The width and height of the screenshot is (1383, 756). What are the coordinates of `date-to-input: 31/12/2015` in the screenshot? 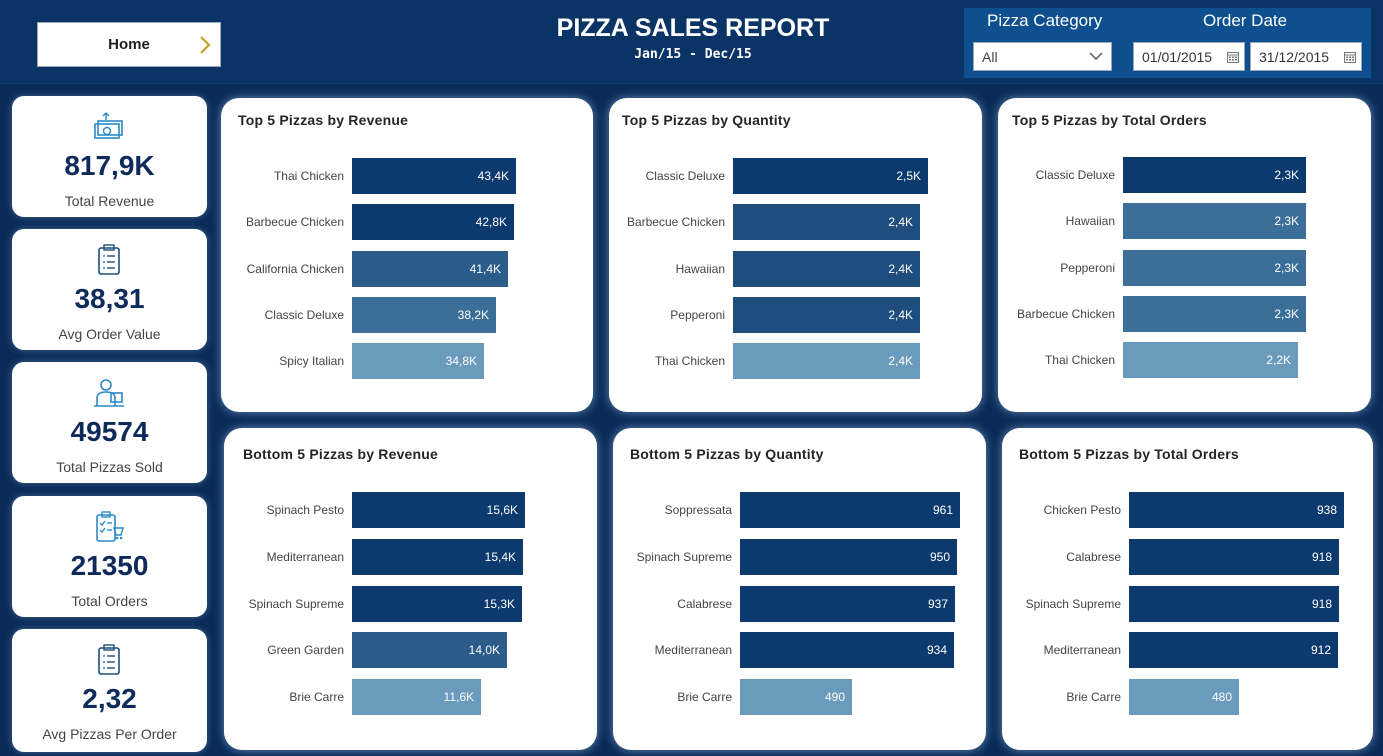 It's located at (1306, 56).